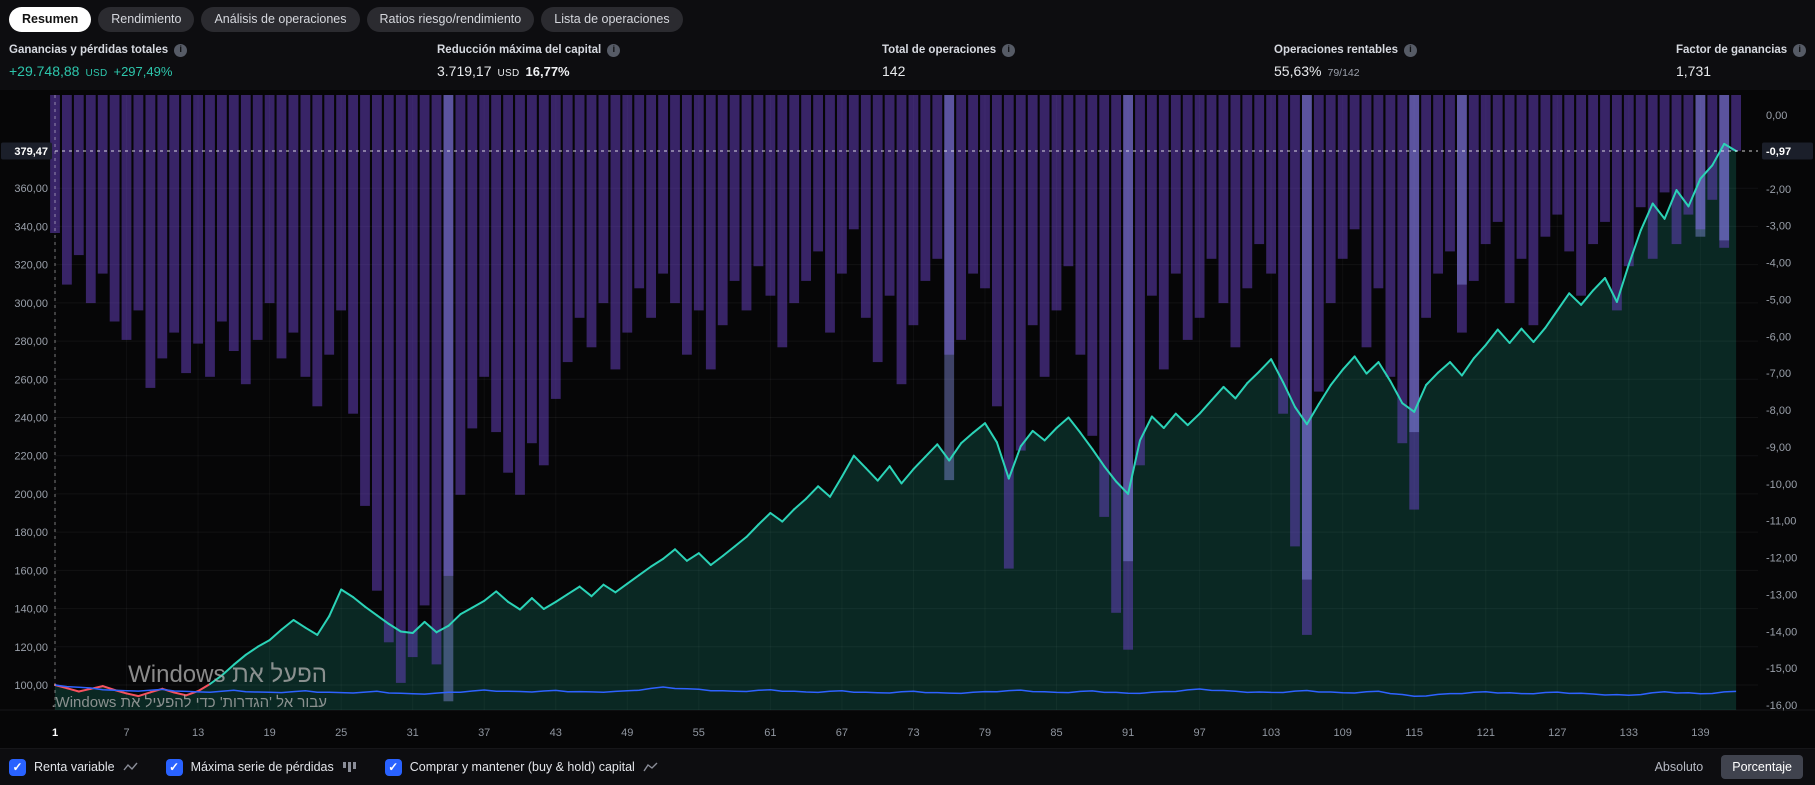  I want to click on svg-text: 139, so click(1700, 733).